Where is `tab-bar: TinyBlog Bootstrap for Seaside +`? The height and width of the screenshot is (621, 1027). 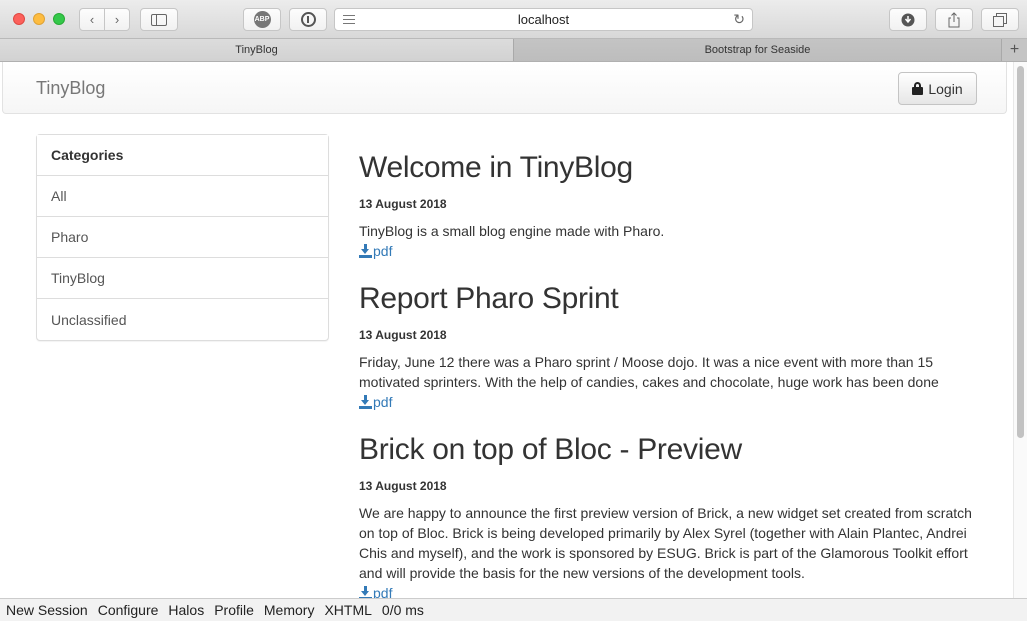
tab-bar: TinyBlog Bootstrap for Seaside + is located at coordinates (513, 50).